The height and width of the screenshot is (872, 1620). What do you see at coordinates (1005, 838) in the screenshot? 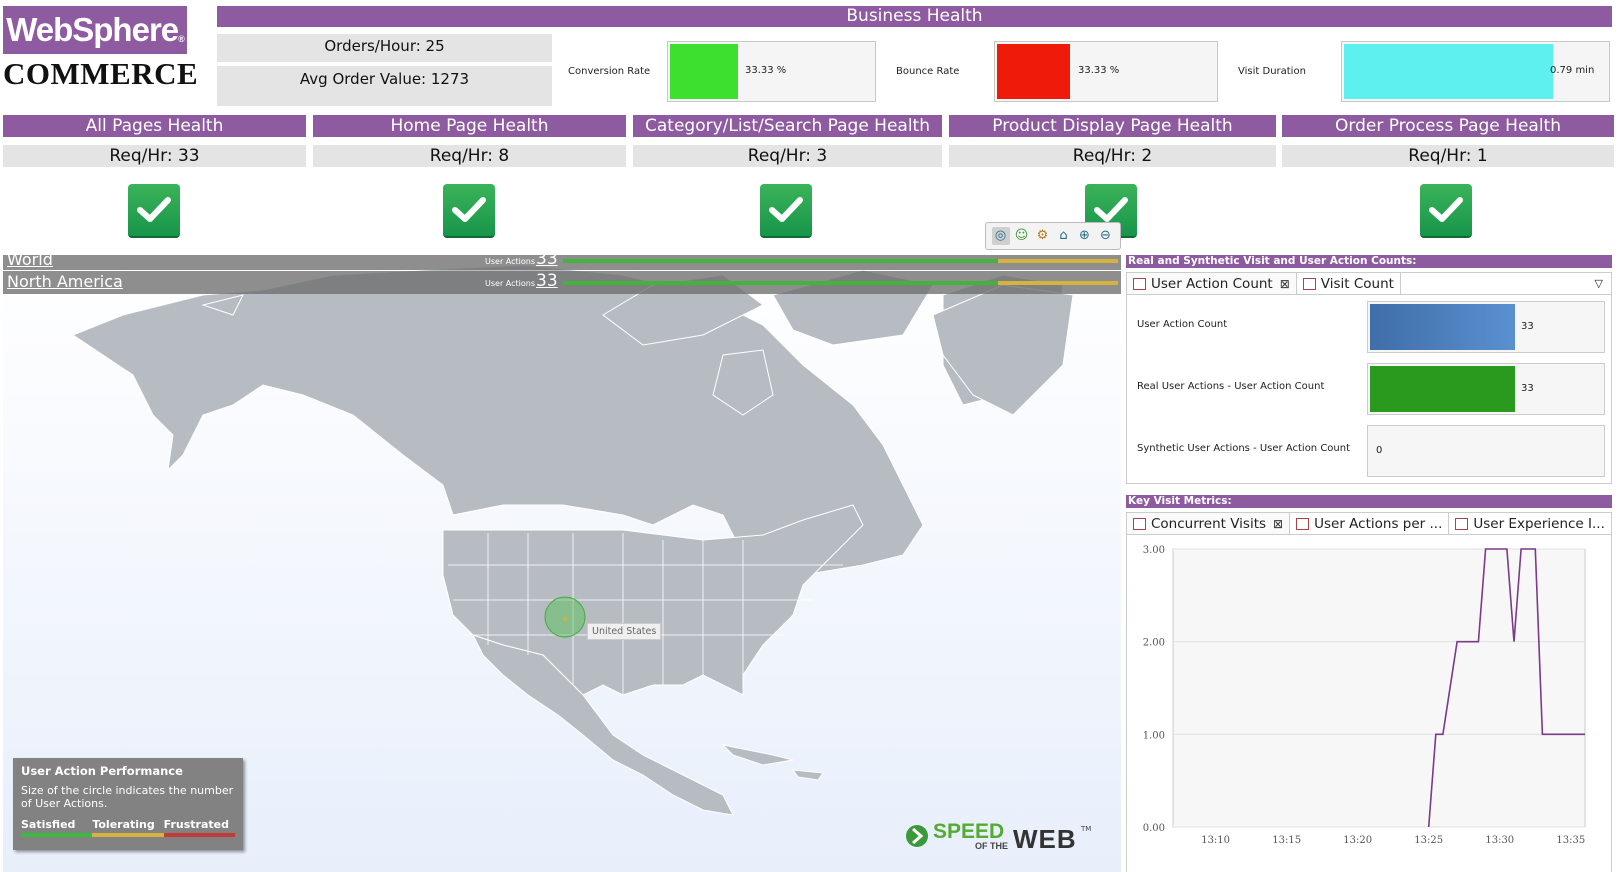
I see `speed-of-the-web-logo: SPEED OF THE WEB TM` at bounding box center [1005, 838].